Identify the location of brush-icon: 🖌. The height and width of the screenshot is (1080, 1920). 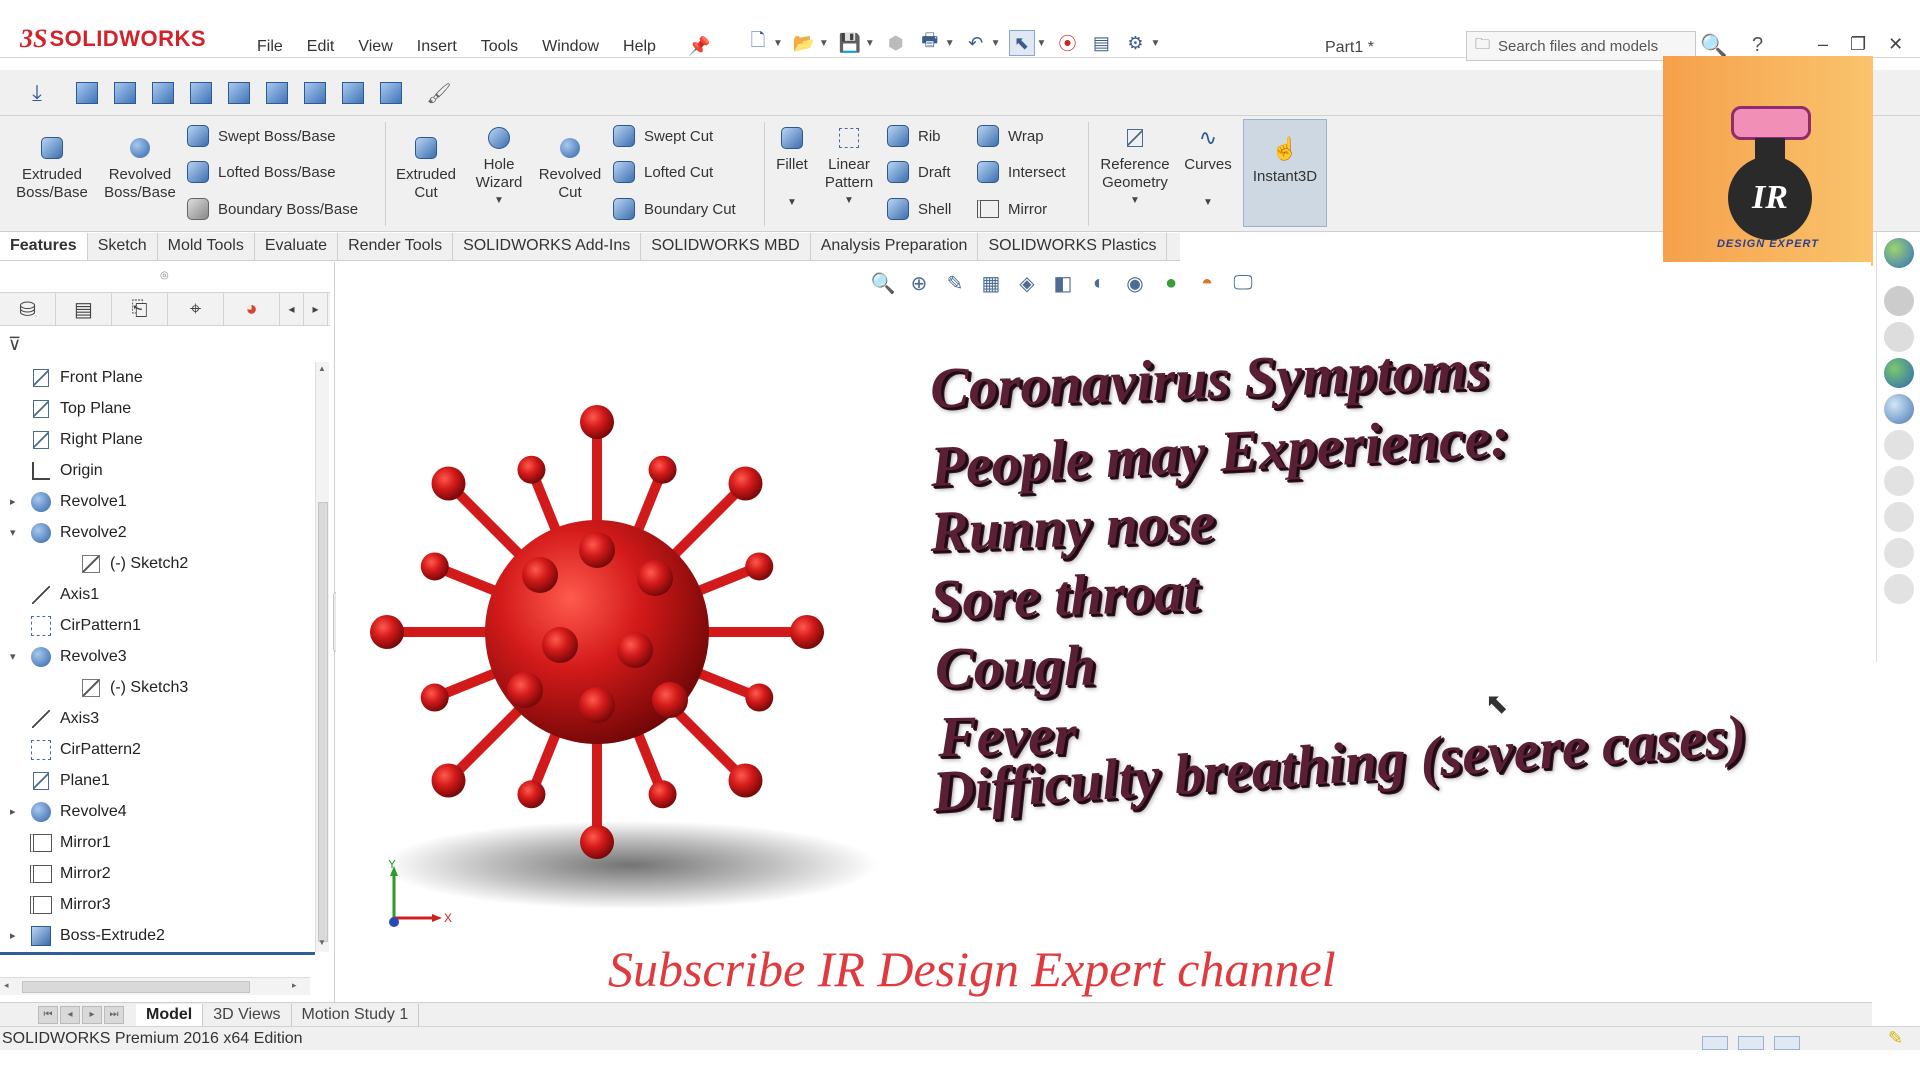
(439, 93).